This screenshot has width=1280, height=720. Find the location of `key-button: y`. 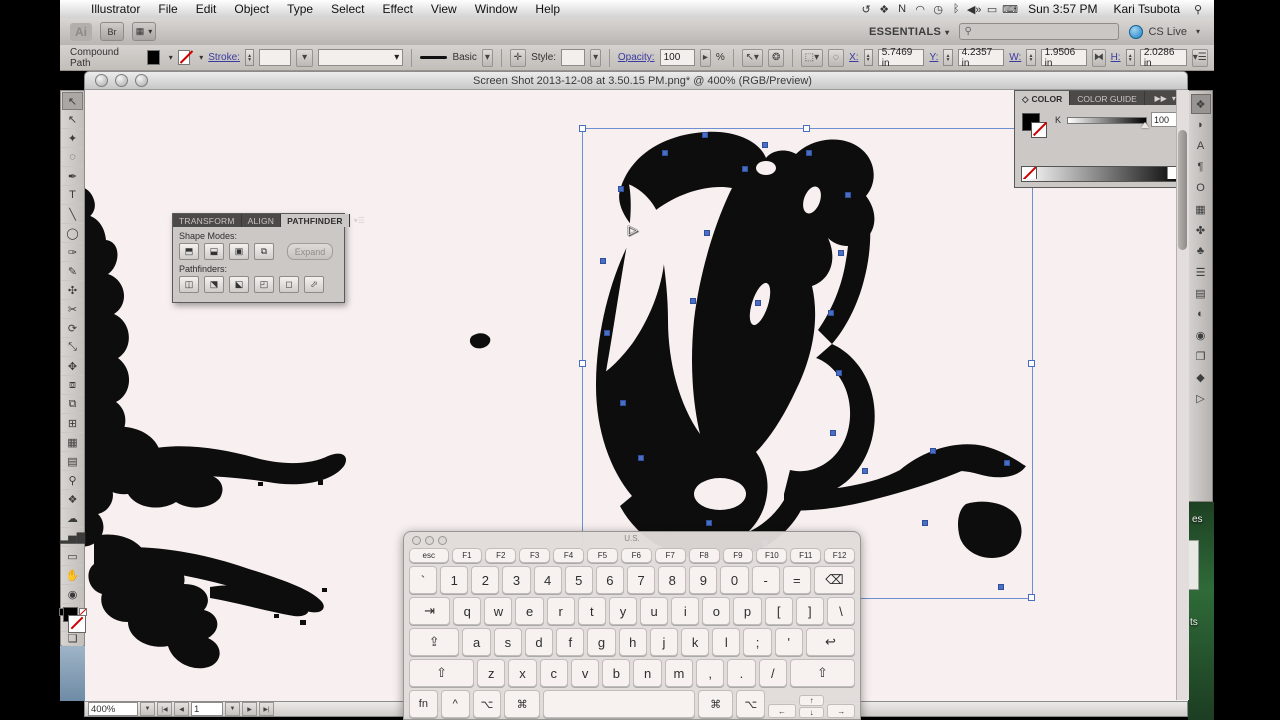

key-button: y is located at coordinates (623, 611).